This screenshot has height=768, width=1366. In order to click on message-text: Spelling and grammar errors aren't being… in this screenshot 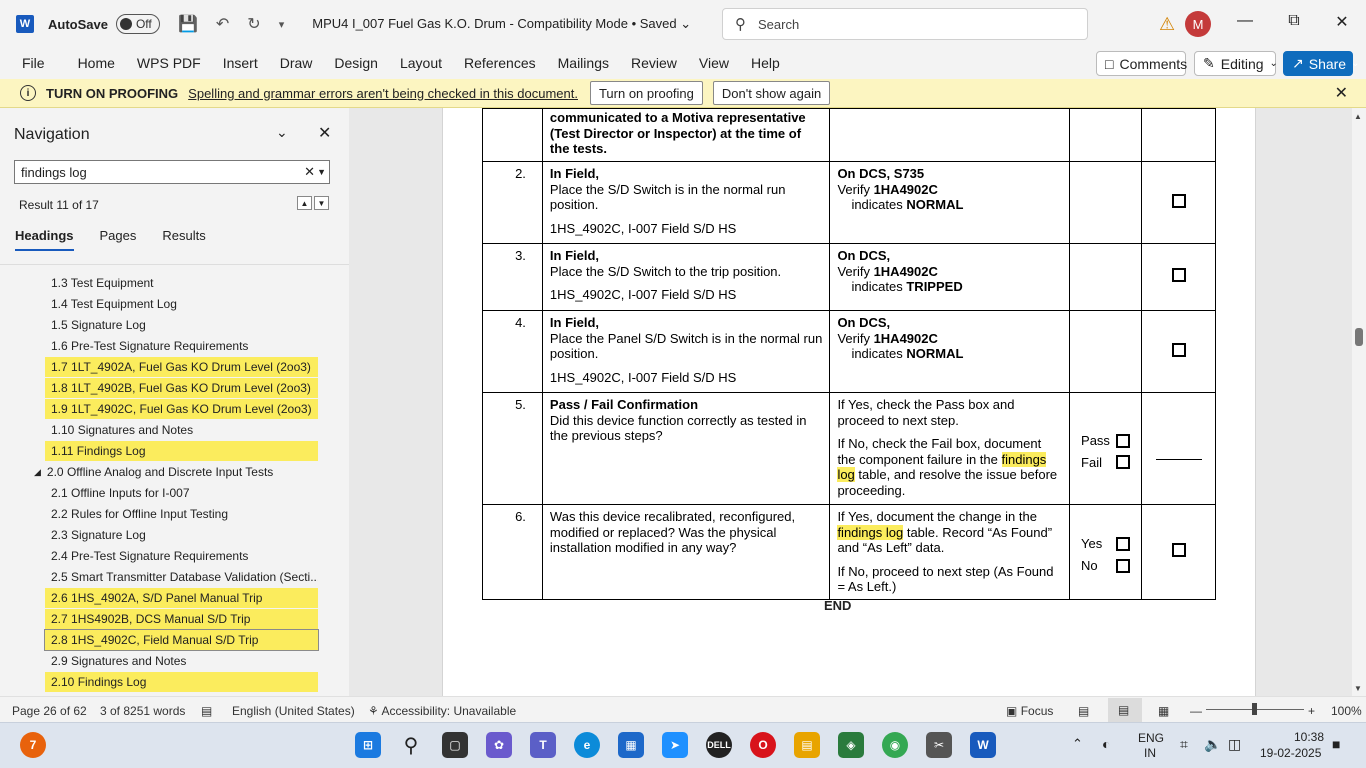, I will do `click(383, 93)`.